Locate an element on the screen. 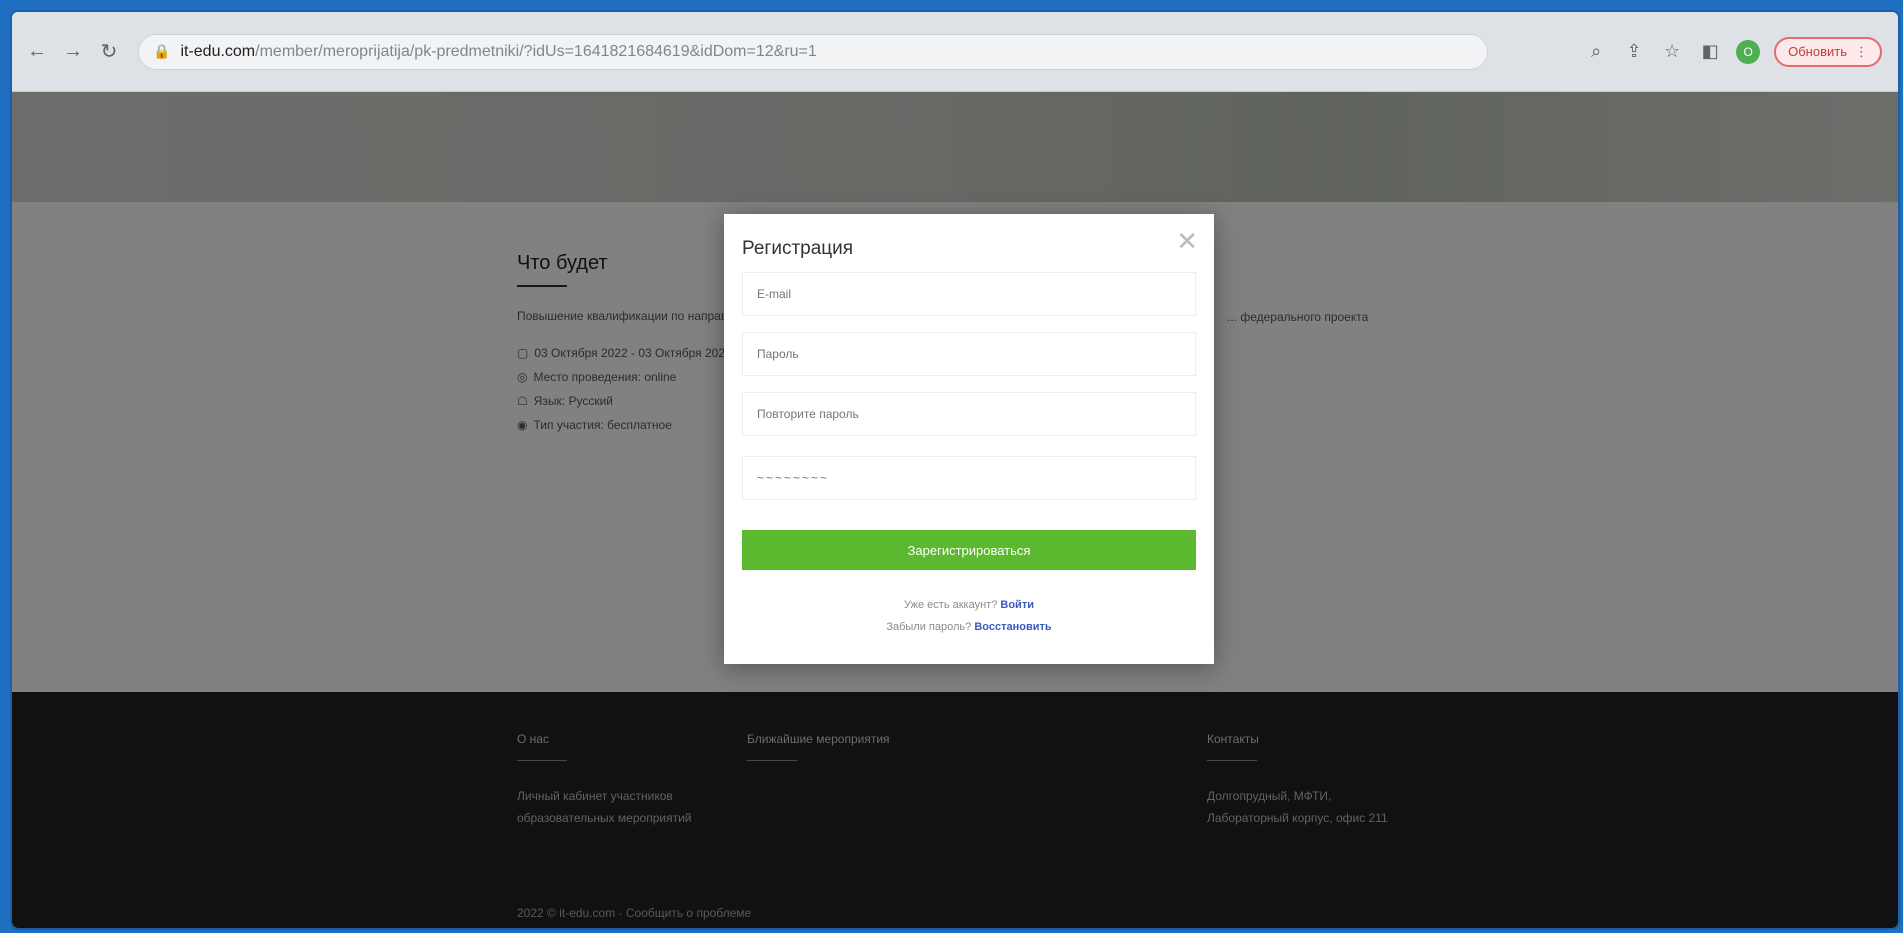  update-button: Обновить ⋮ is located at coordinates (1828, 51).